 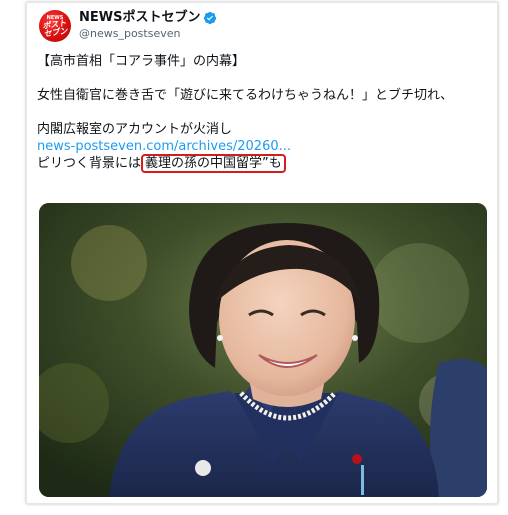 I want to click on tweet-line-background: ピリつく背景には 義理の孫の中国留学”も, so click(x=264, y=163).